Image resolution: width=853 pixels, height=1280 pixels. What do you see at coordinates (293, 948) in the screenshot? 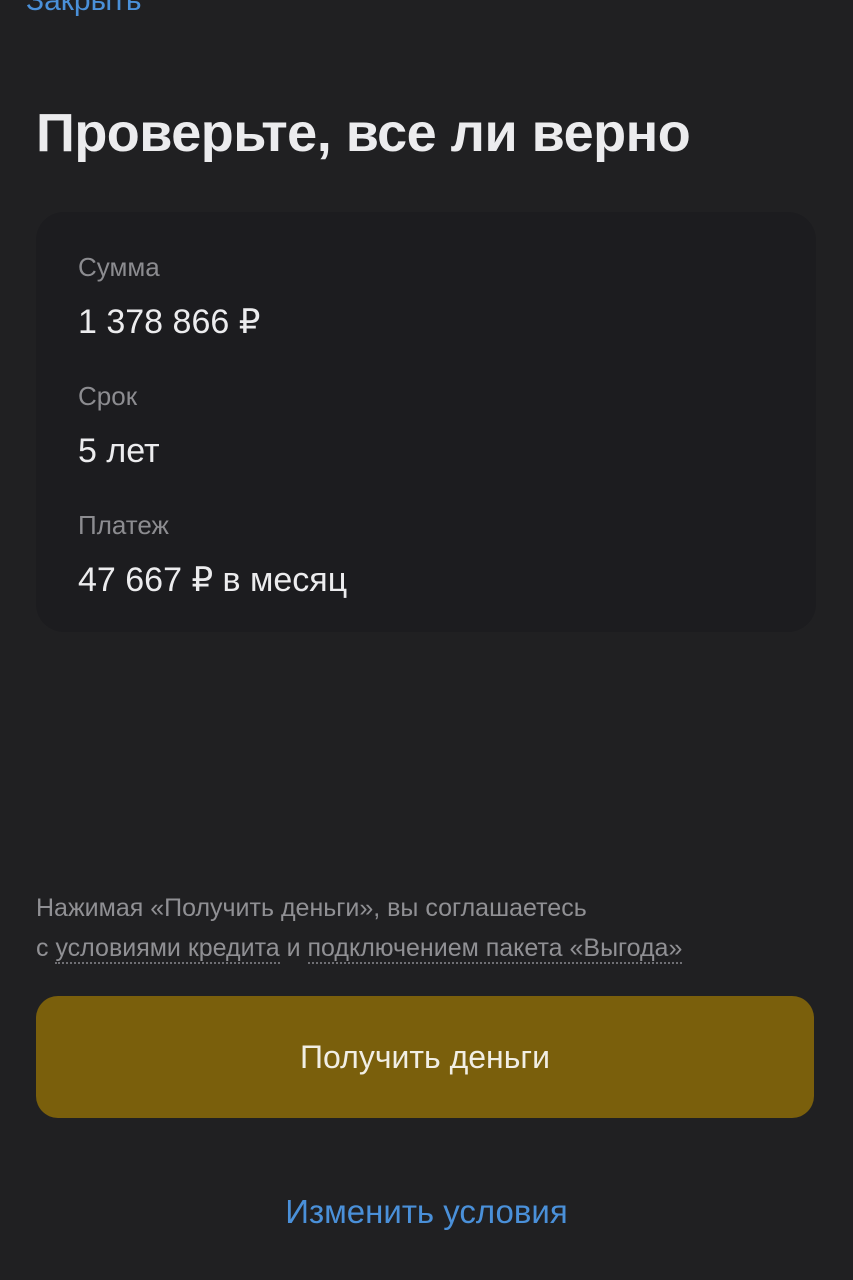
I see `consent-middle: и` at bounding box center [293, 948].